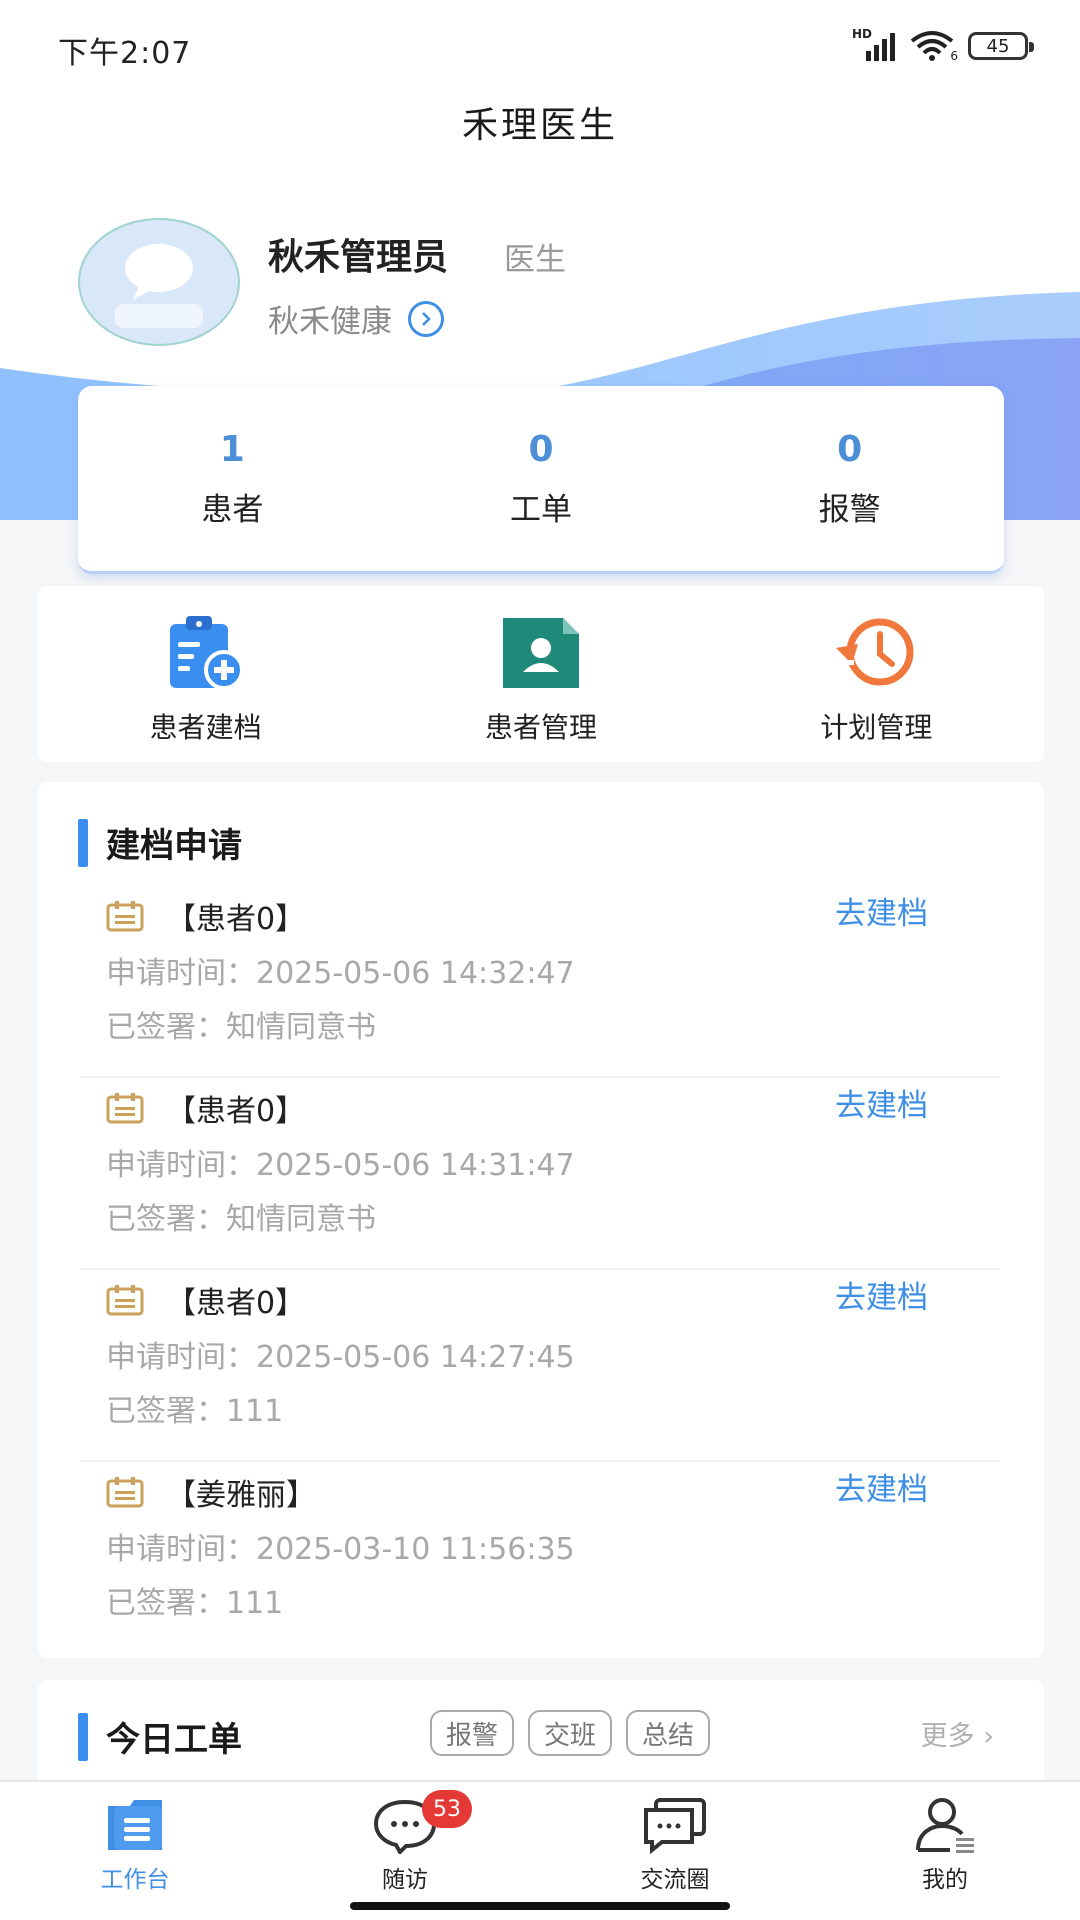 Image resolution: width=1080 pixels, height=1920 pixels. Describe the element at coordinates (945, 1880) in the screenshot. I see `nav-label: 我的` at that location.